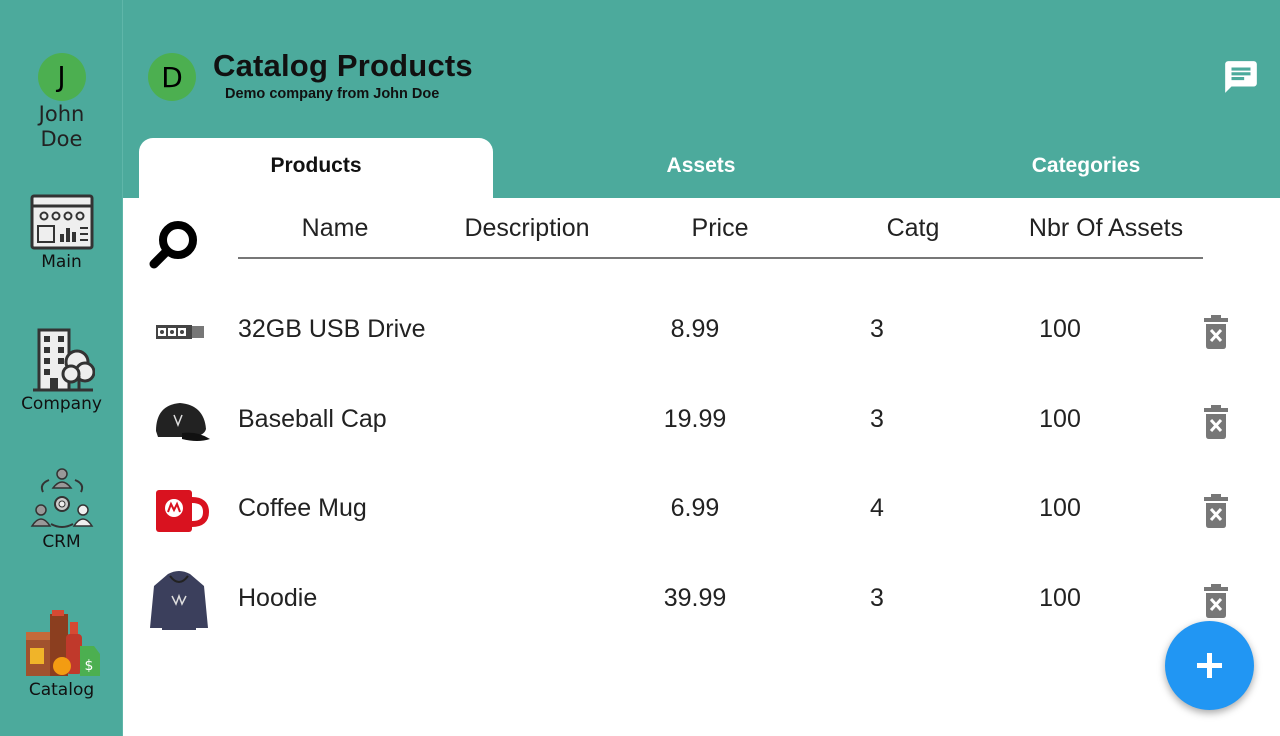  I want to click on table-row: Hoodie 39.99 3 100, so click(701, 602).